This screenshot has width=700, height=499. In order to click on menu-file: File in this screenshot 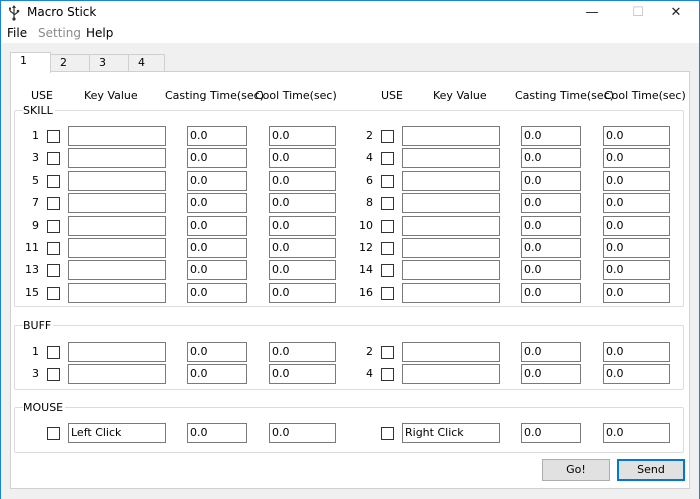, I will do `click(17, 33)`.